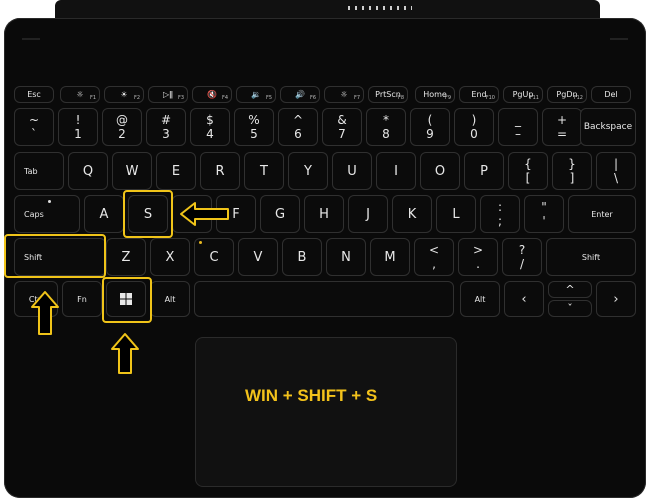  Describe the element at coordinates (616, 171) in the screenshot. I see `key-backslash: | \` at that location.